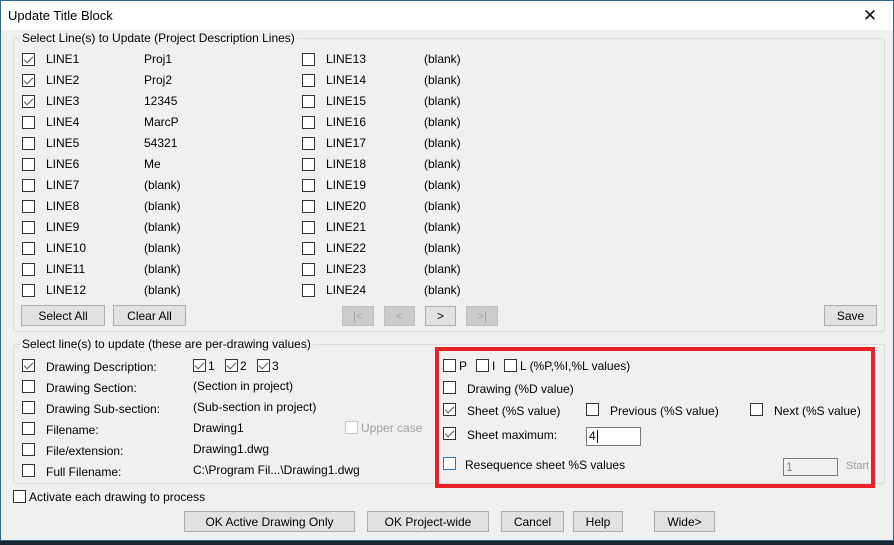 The height and width of the screenshot is (545, 894). Describe the element at coordinates (449, 433) in the screenshot. I see `sheet-maximum-checkbox` at that location.